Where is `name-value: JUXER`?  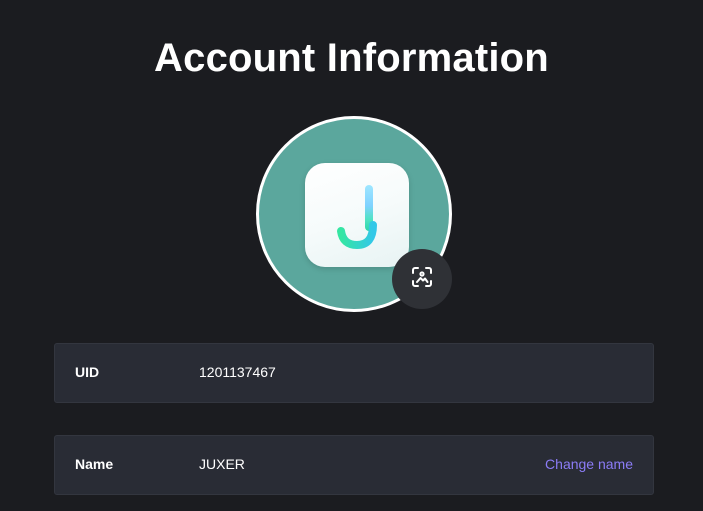 name-value: JUXER is located at coordinates (222, 464).